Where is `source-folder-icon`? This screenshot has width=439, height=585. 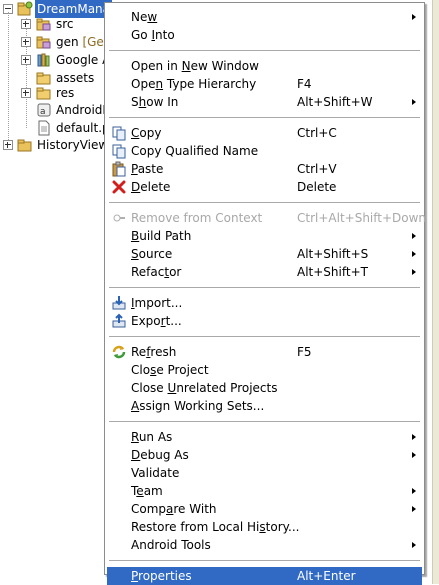 source-folder-icon is located at coordinates (44, 24).